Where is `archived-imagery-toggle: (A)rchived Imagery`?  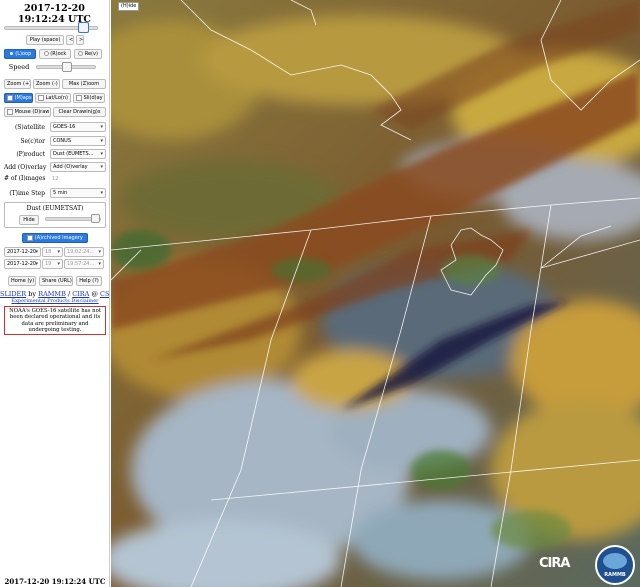
archived-imagery-toggle: (A)rchived Imagery is located at coordinates (55, 238).